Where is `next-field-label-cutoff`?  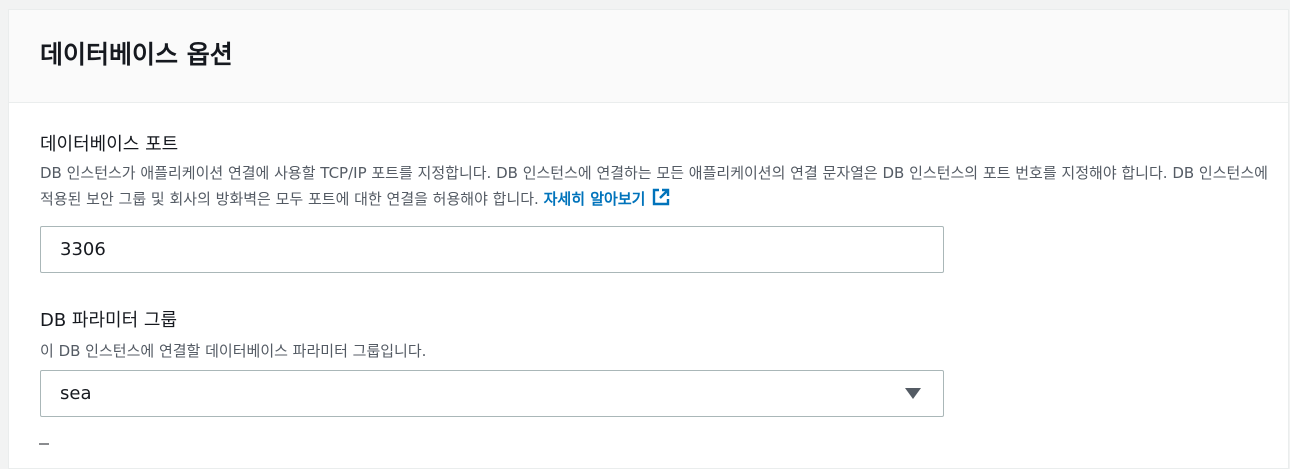 next-field-label-cutoff is located at coordinates (44, 446).